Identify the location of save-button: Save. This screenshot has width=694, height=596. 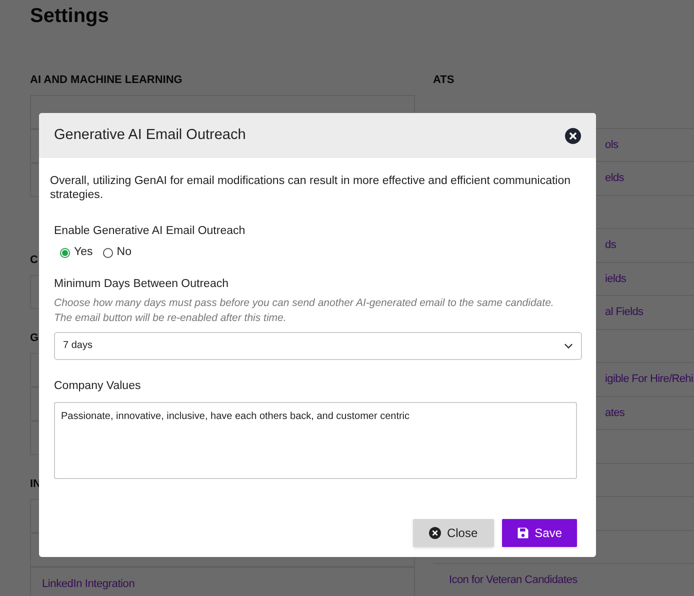
(539, 533).